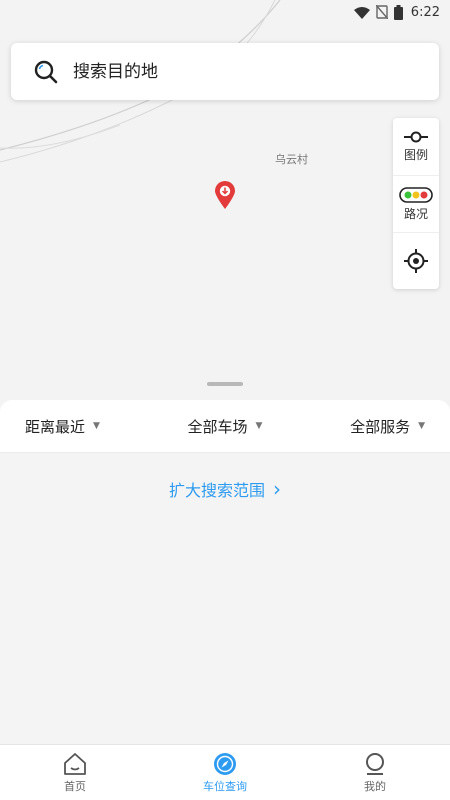  Describe the element at coordinates (416, 137) in the screenshot. I see `legend-icon` at that location.